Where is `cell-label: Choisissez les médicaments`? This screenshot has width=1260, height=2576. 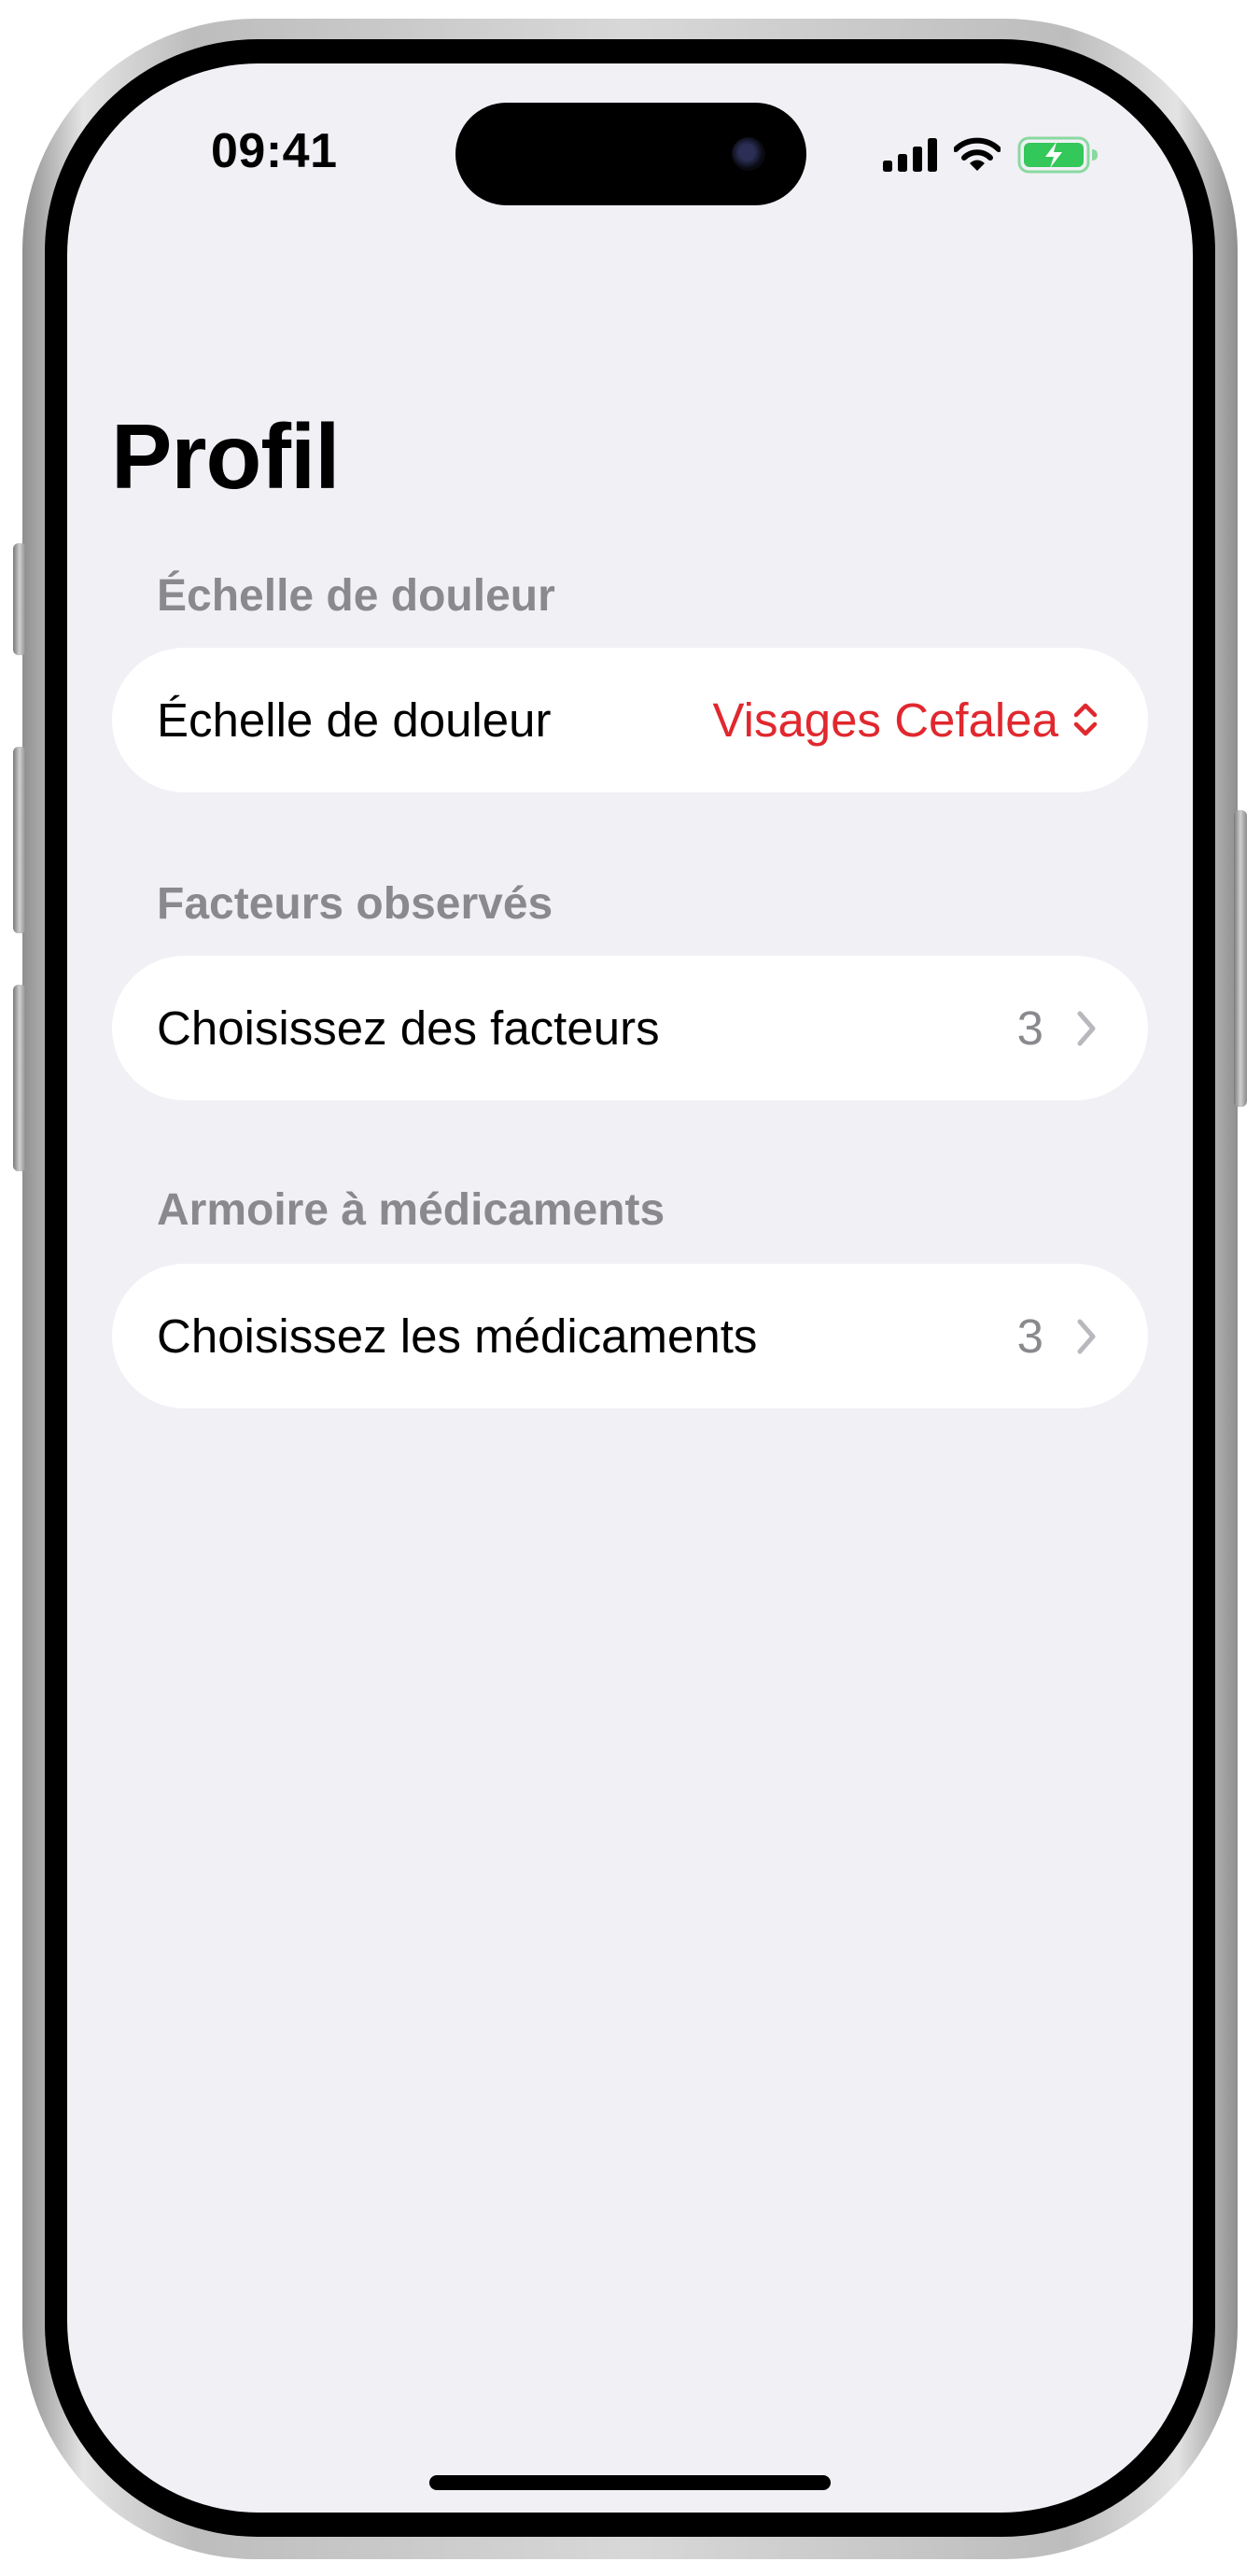
cell-label: Choisissez les médicaments is located at coordinates (457, 1336).